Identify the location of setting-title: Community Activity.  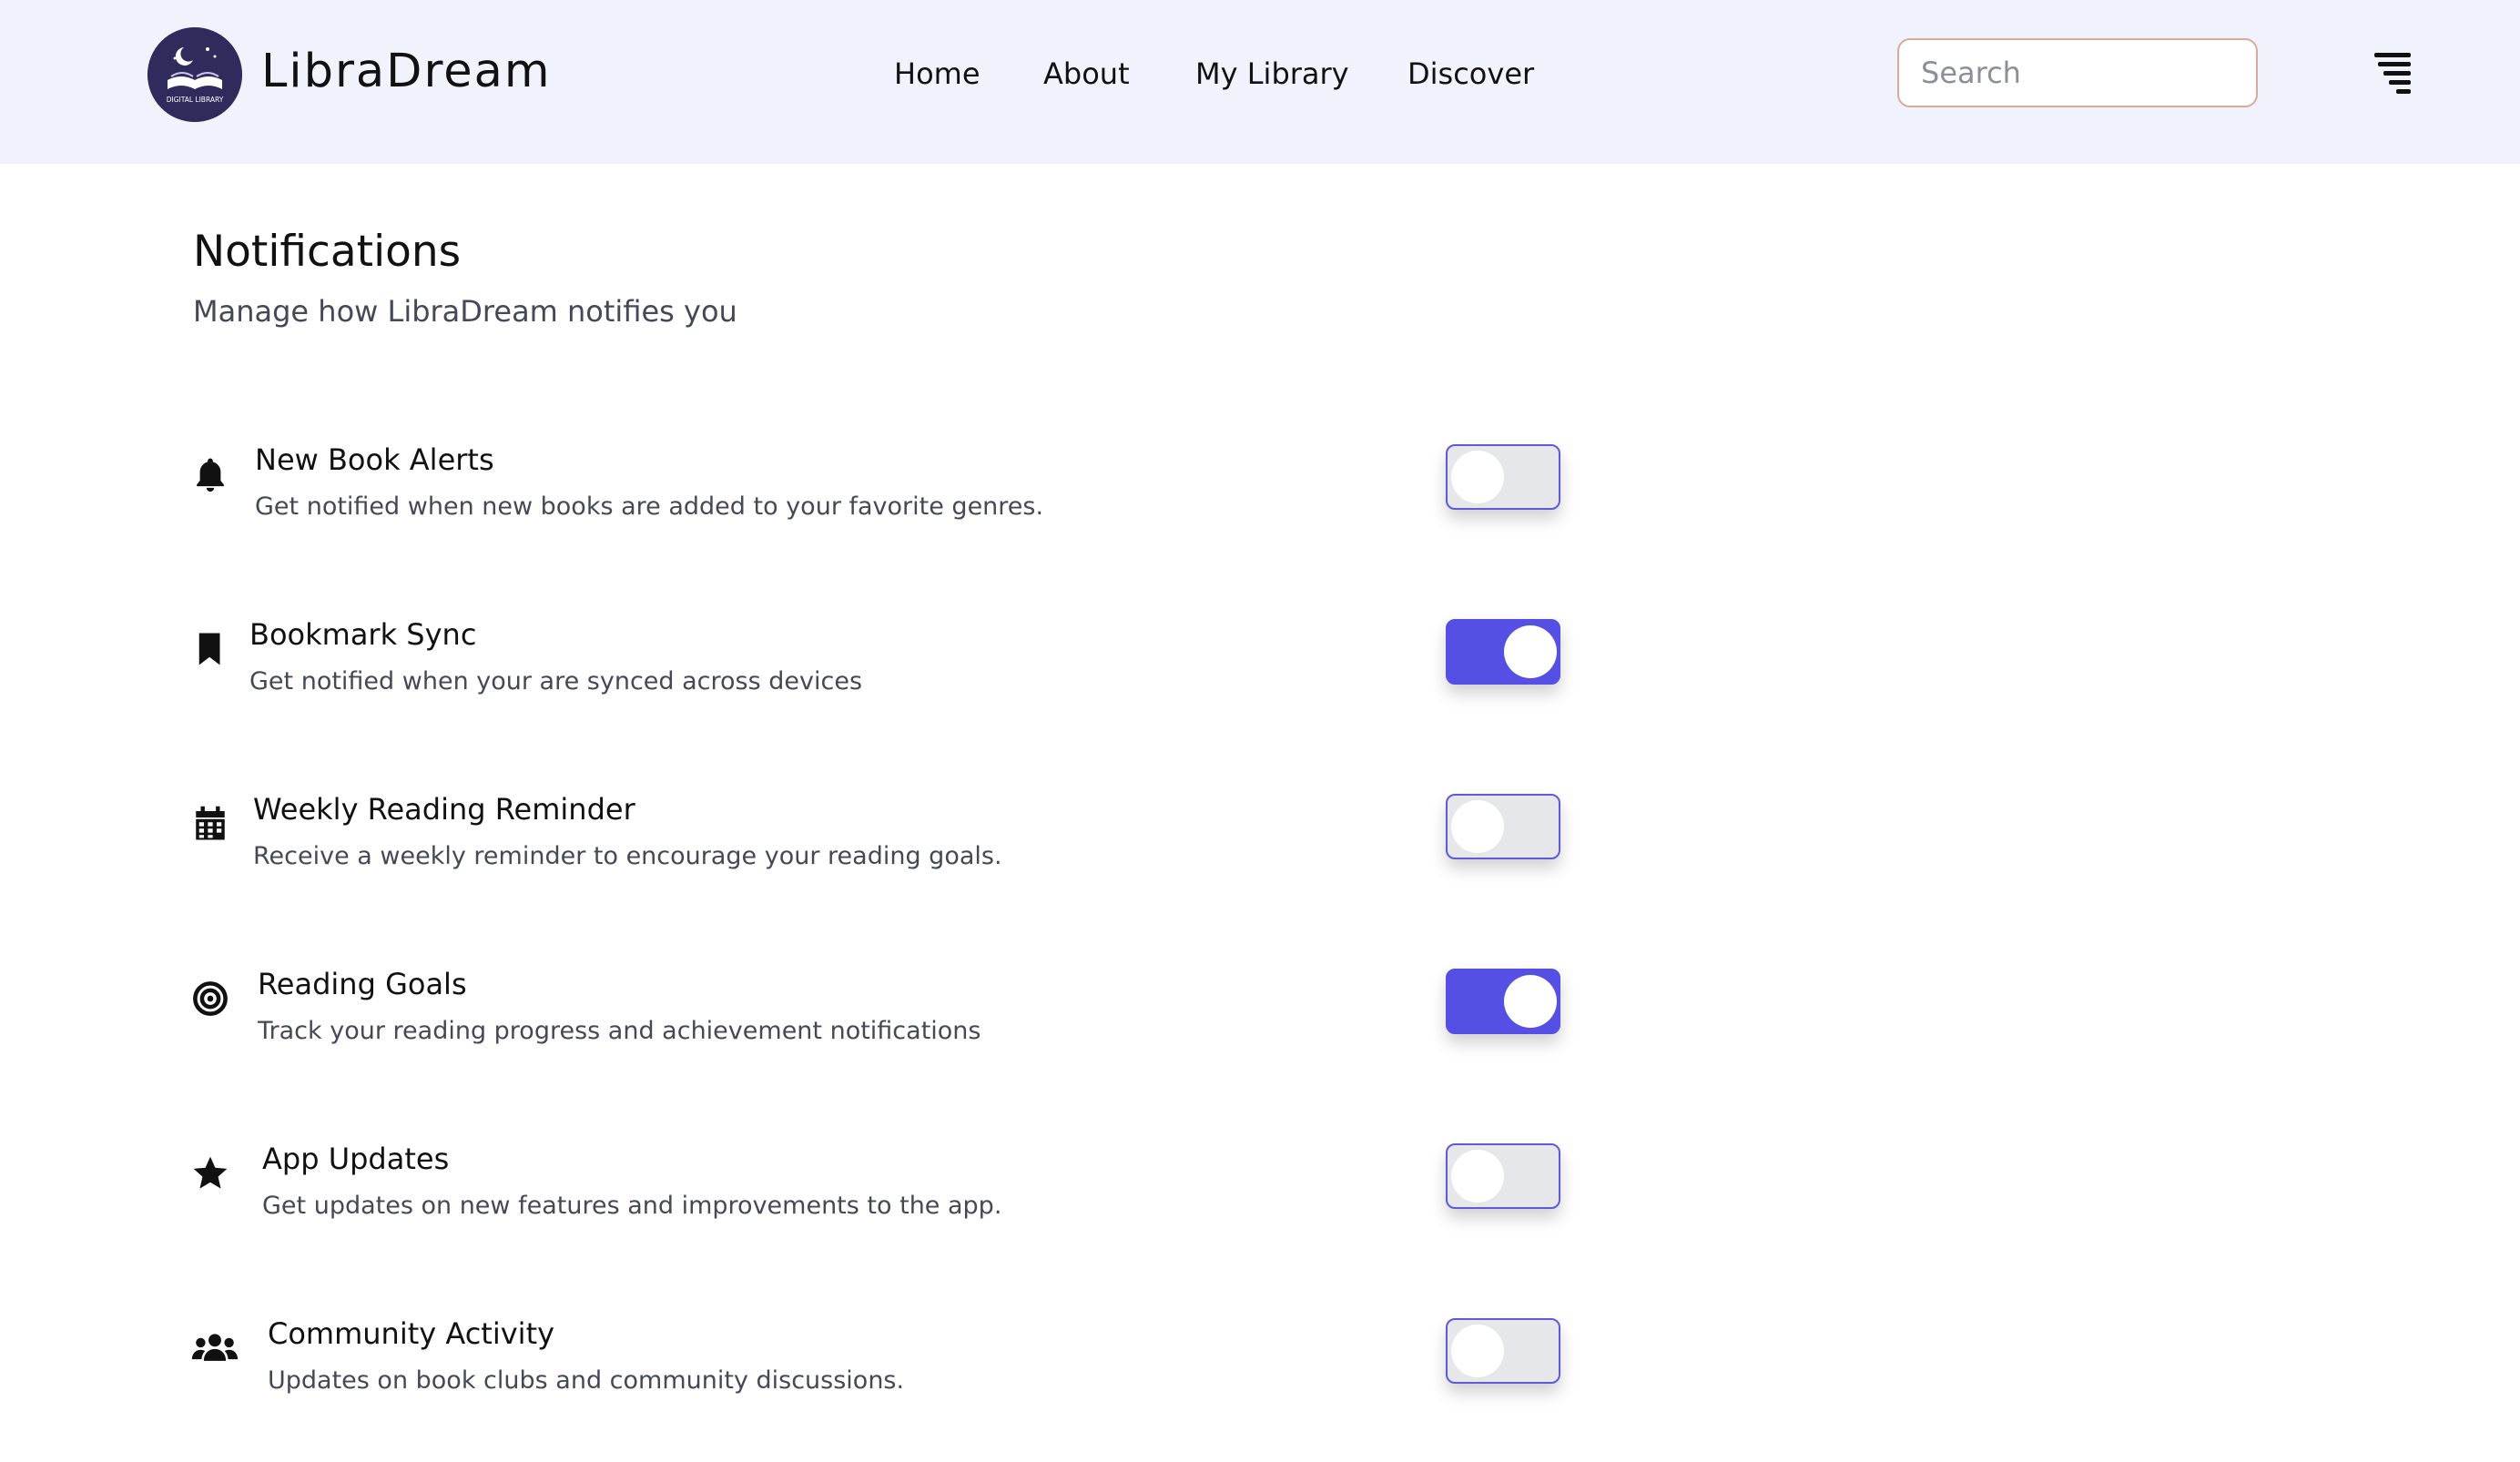
(411, 1334).